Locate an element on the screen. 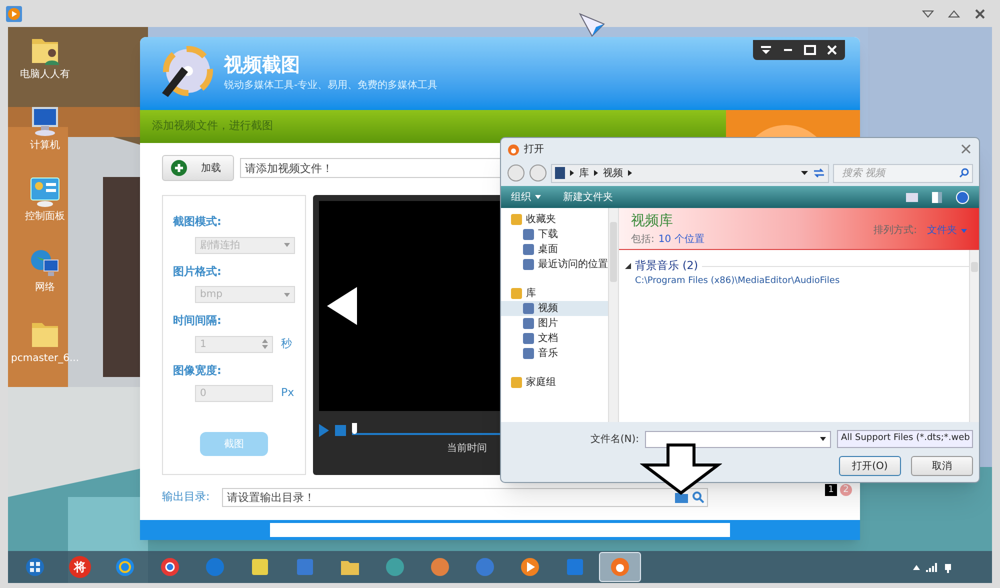 This screenshot has height=588, width=1000. group-header: 背景音乐 (2) is located at coordinates (666, 266).